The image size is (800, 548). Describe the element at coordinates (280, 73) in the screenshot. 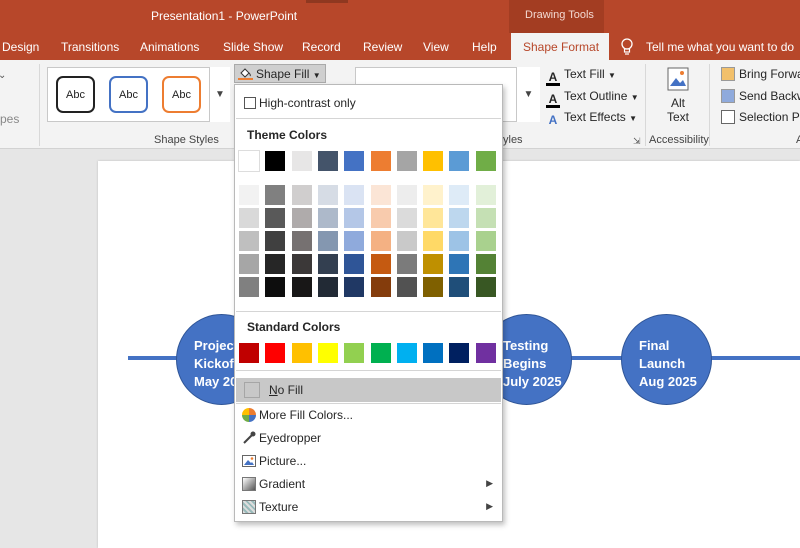

I see `shape-fill-button: Shape Fill ▼` at that location.